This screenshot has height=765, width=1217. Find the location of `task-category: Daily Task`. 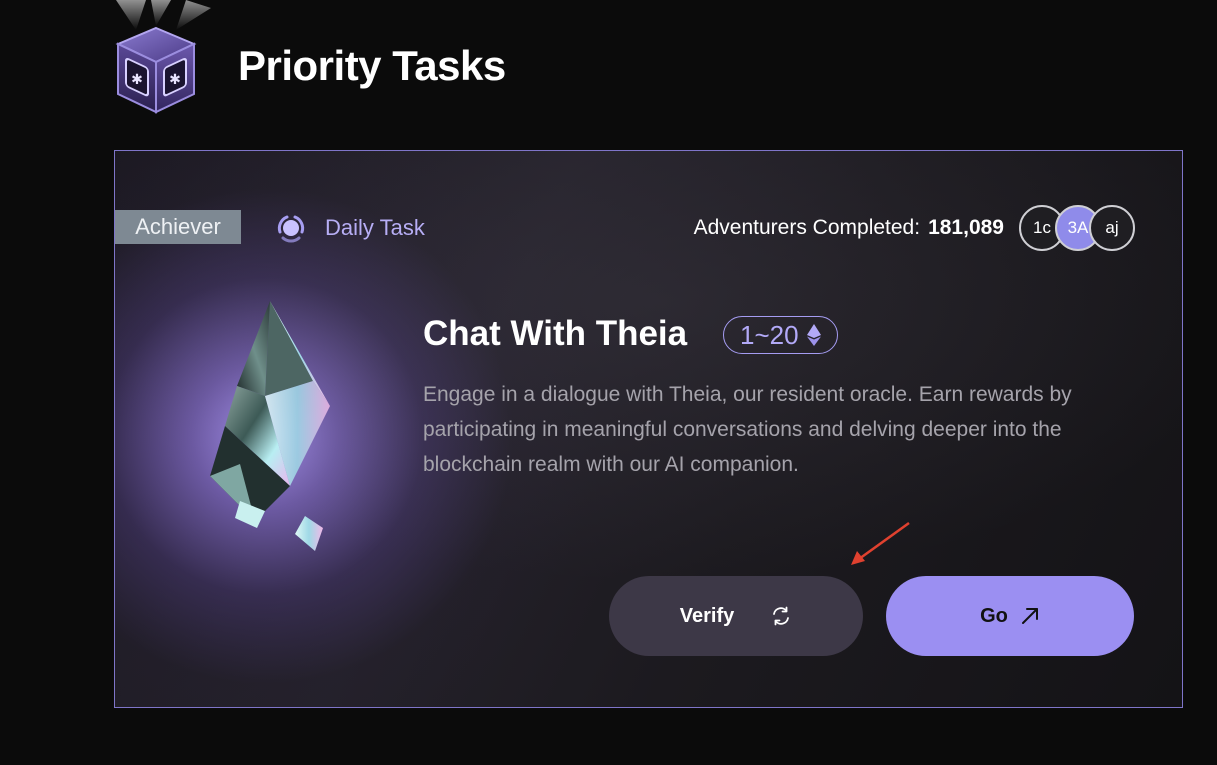

task-category: Daily Task is located at coordinates (350, 228).